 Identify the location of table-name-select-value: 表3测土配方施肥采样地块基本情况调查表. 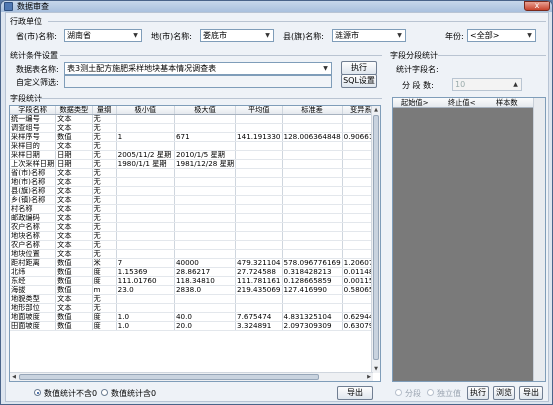
(142, 68).